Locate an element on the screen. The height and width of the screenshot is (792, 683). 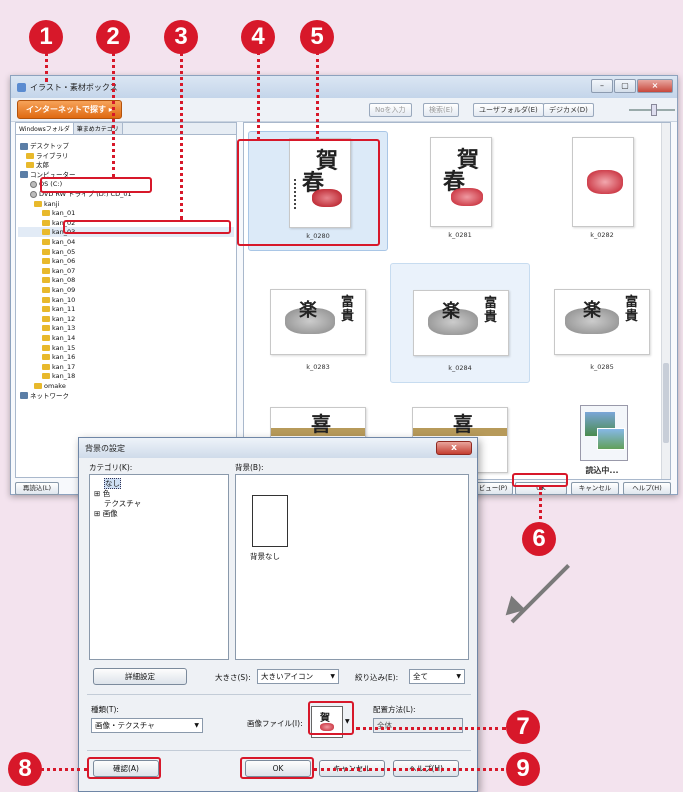
tree-node: kan_07 is located at coordinates (58, 271).